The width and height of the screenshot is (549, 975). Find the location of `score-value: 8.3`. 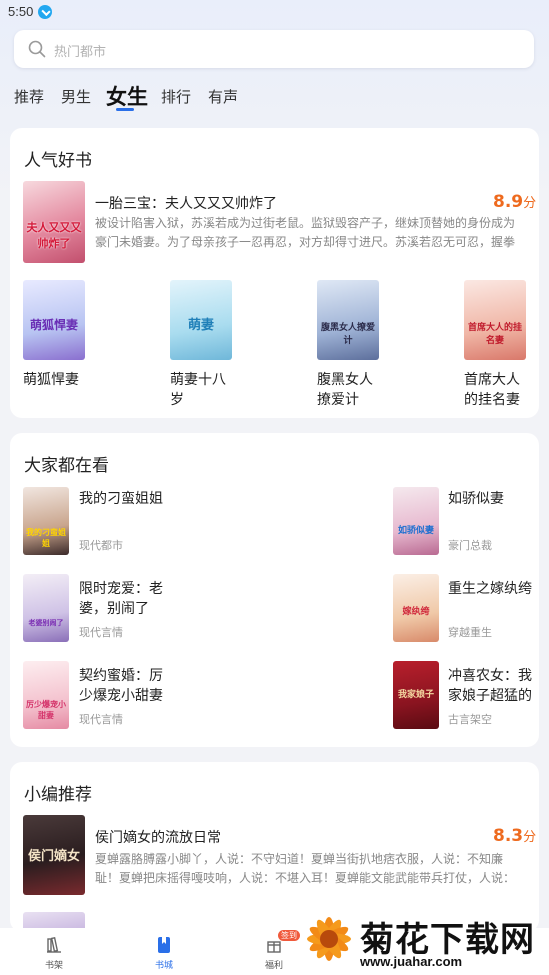

score-value: 8.3 is located at coordinates (508, 836).